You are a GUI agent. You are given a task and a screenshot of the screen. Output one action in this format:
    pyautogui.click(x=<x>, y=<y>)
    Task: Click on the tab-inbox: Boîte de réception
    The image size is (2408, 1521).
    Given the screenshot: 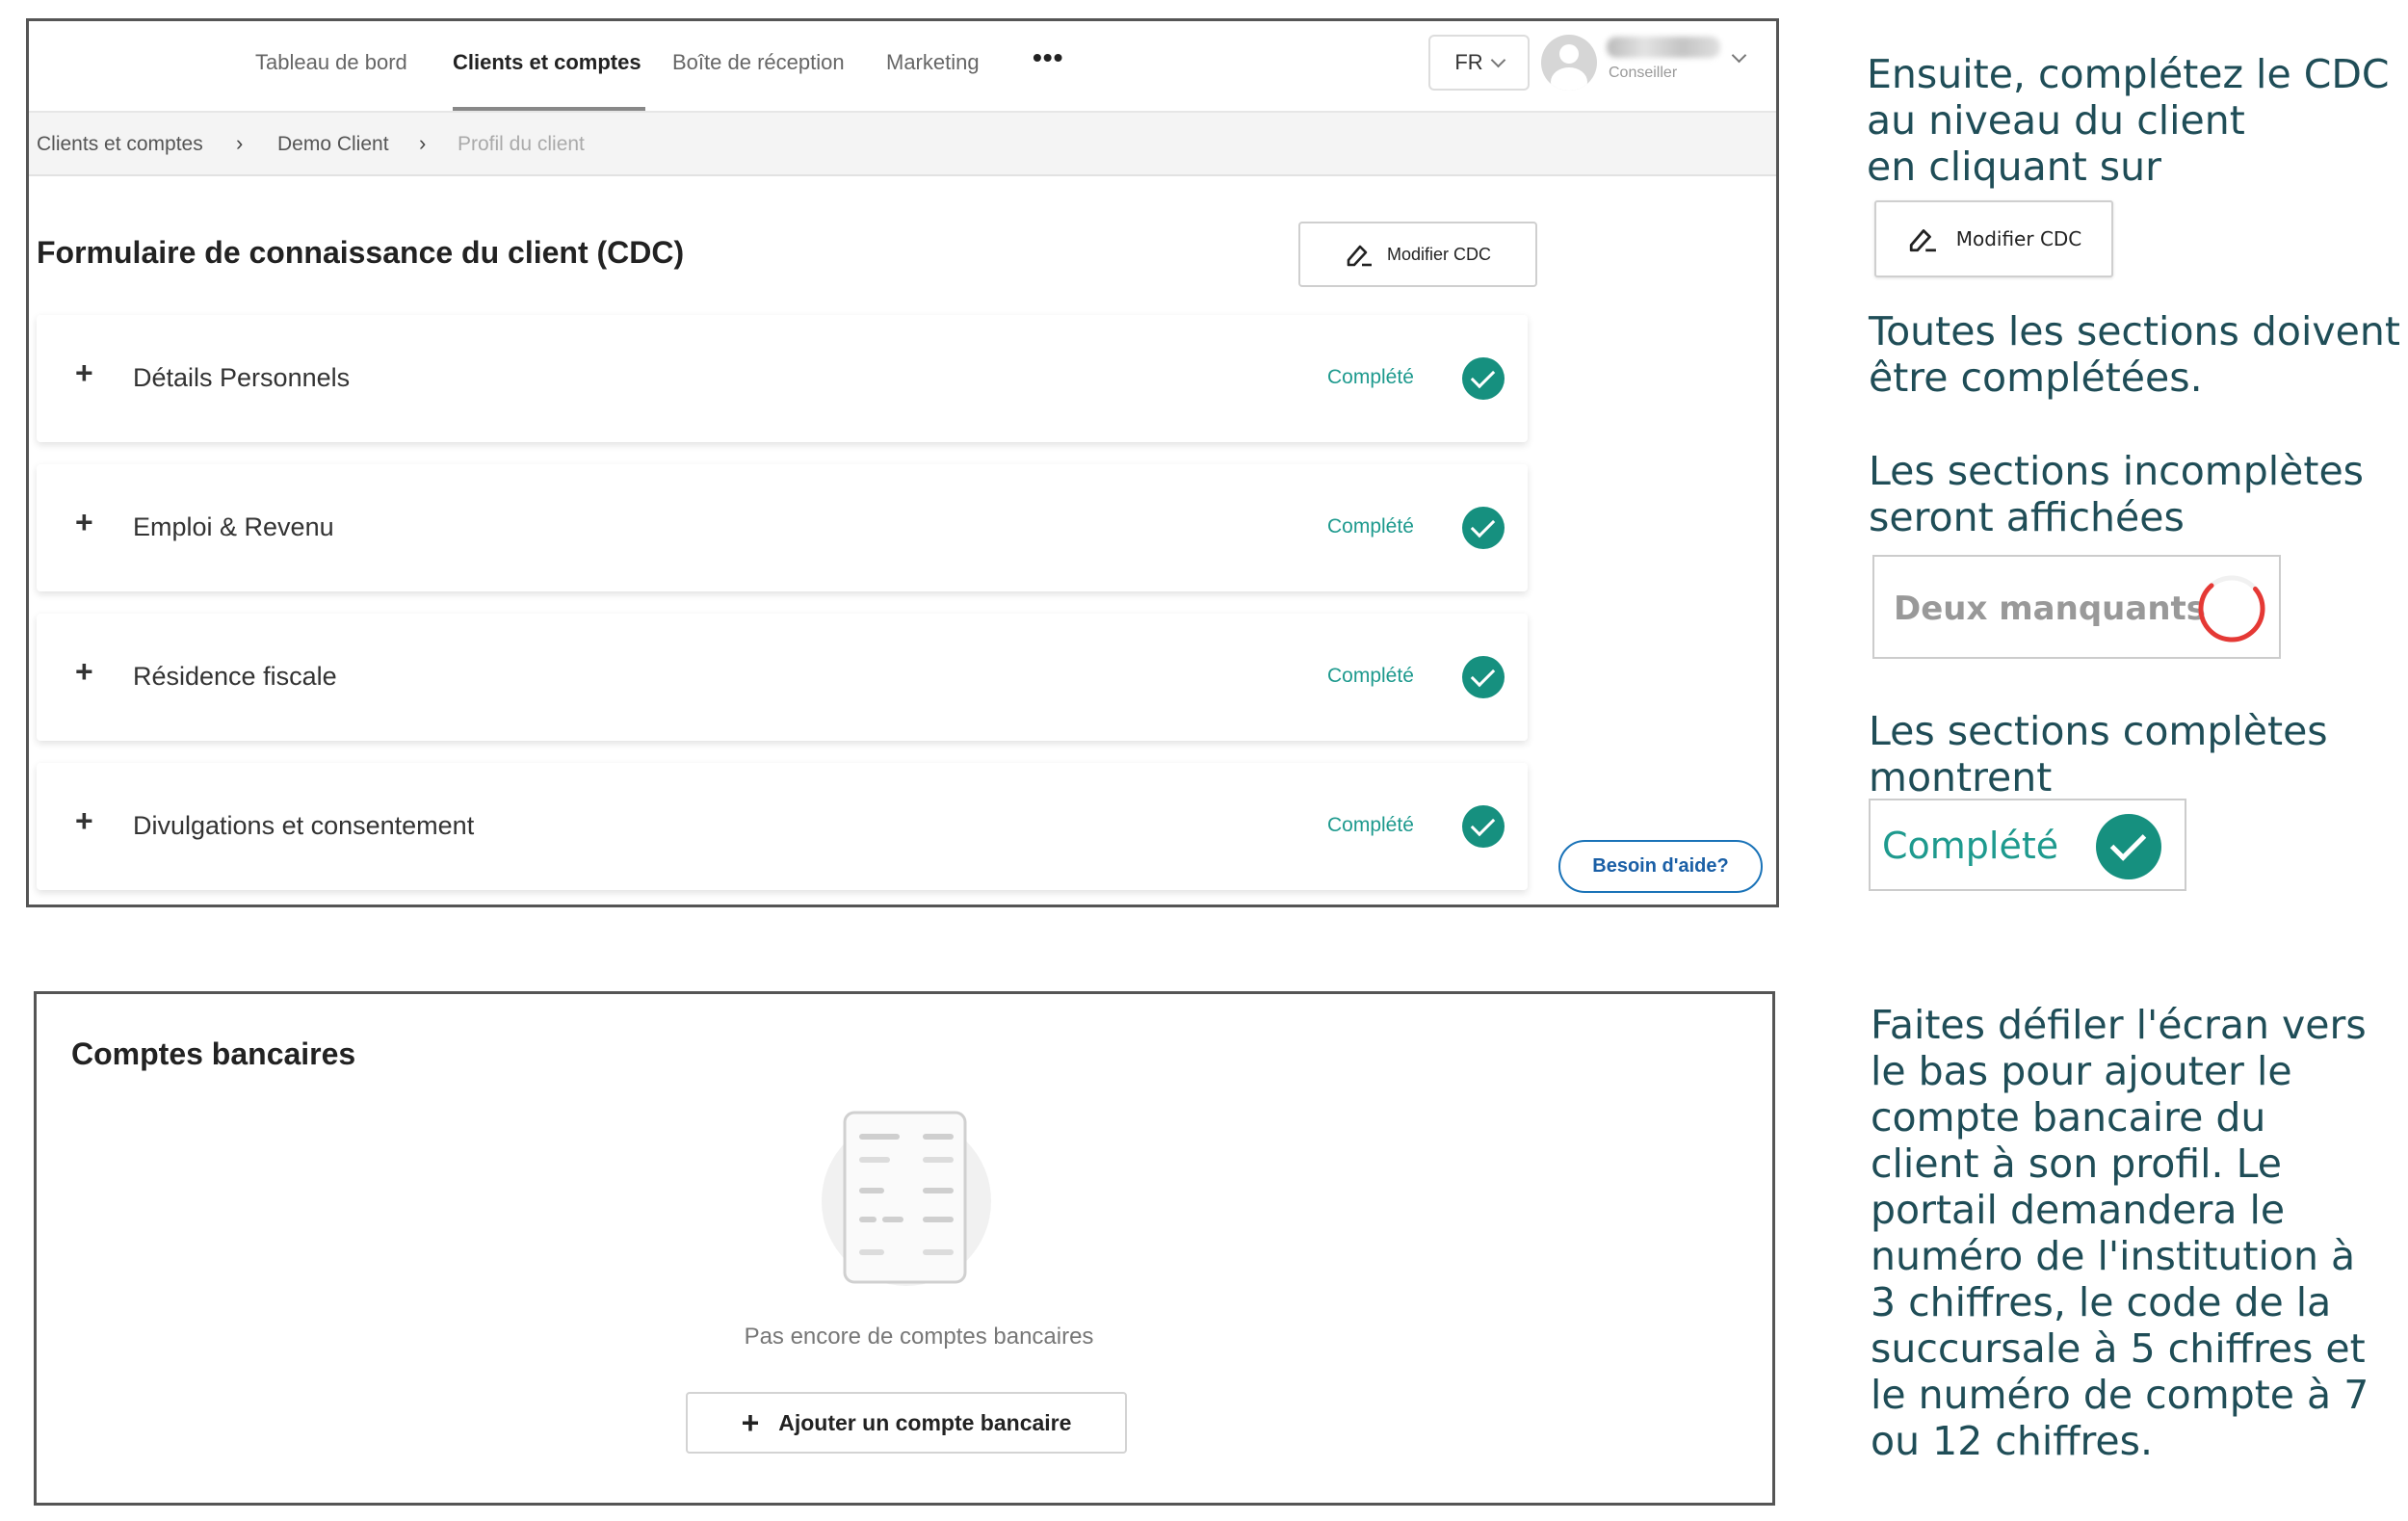 What is the action you would take?
    pyautogui.click(x=758, y=62)
    